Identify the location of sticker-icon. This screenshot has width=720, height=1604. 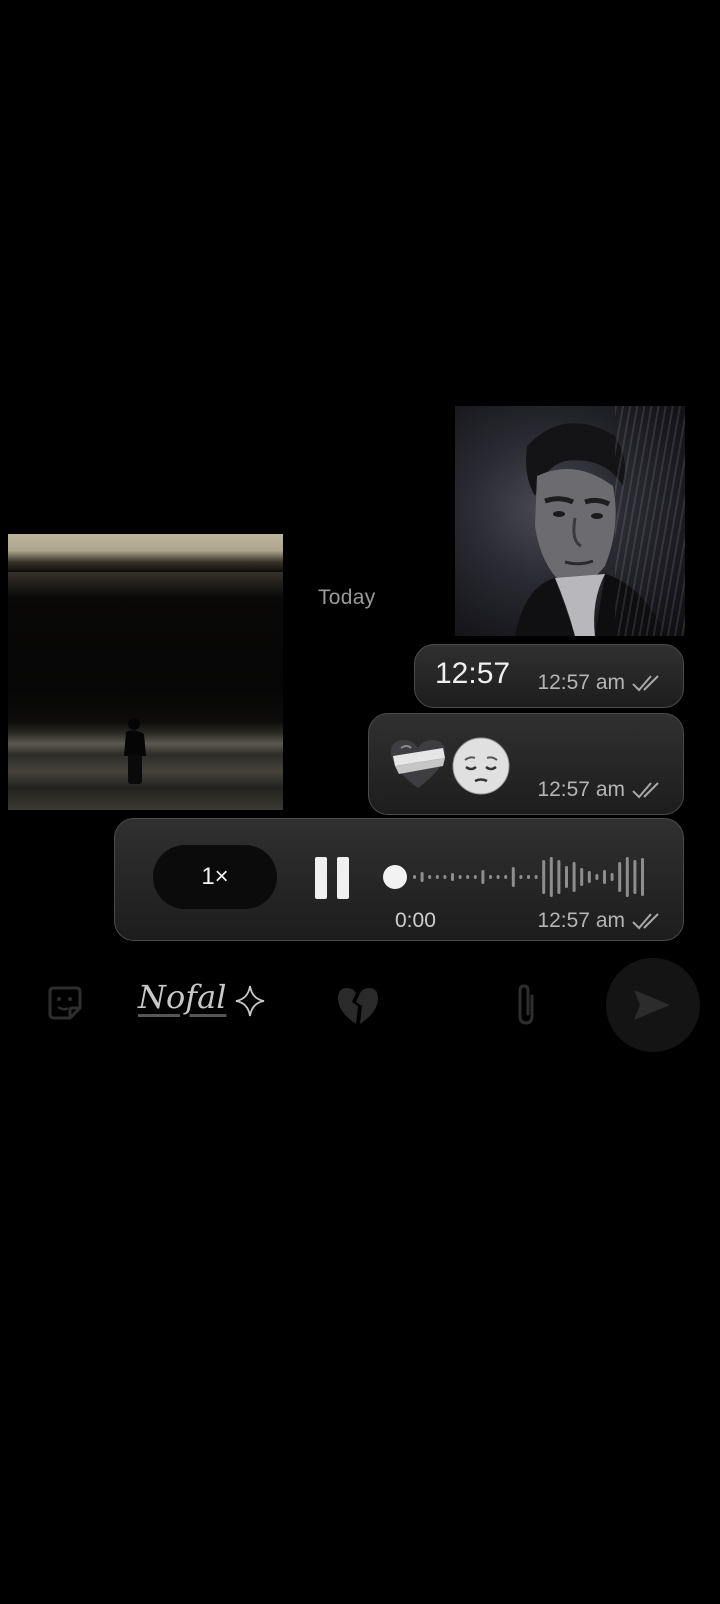
(65, 1003).